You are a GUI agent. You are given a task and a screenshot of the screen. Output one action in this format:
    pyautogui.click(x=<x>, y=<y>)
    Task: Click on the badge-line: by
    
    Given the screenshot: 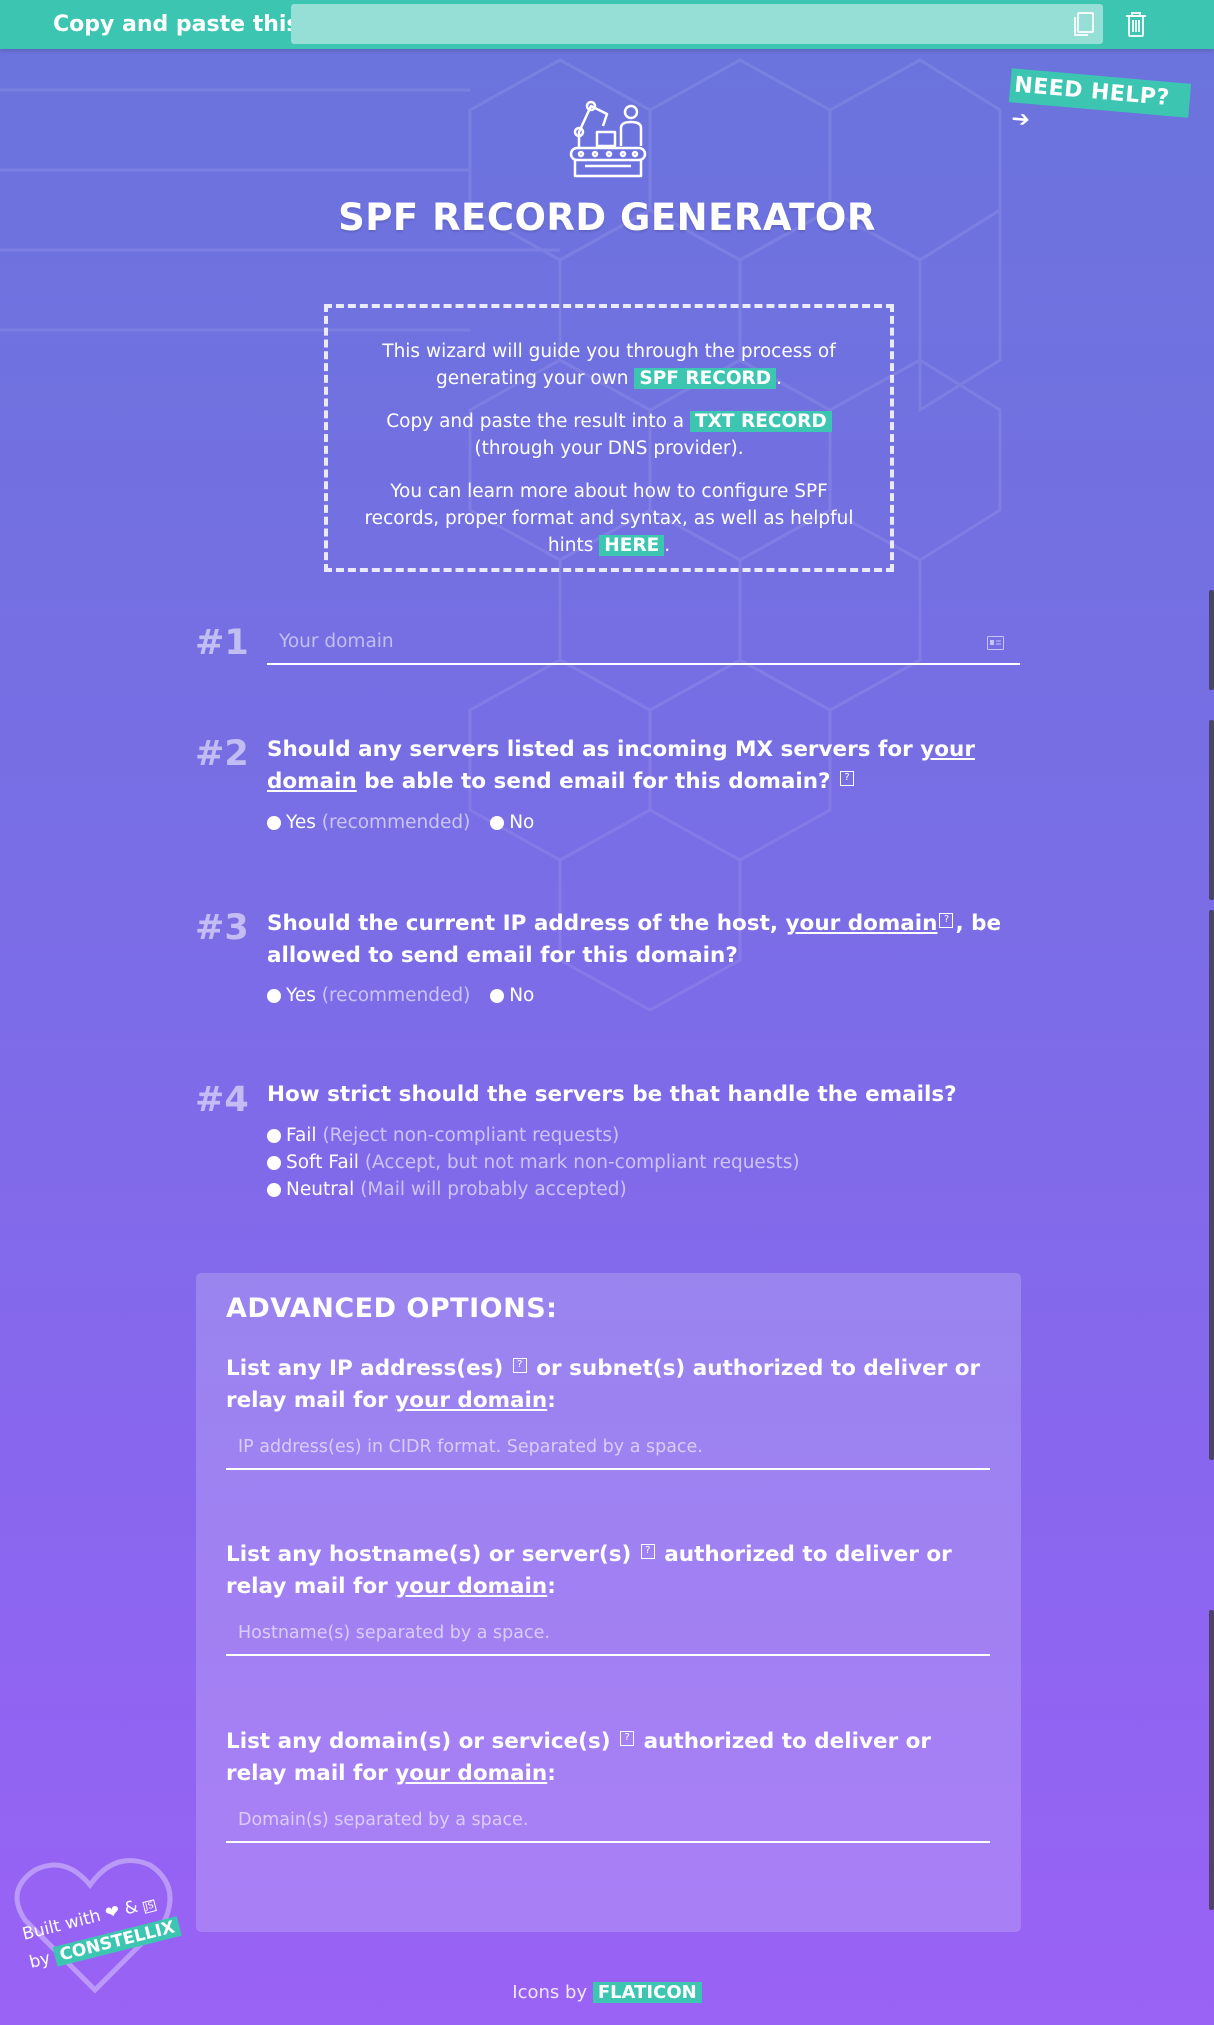 What is the action you would take?
    pyautogui.click(x=40, y=1960)
    